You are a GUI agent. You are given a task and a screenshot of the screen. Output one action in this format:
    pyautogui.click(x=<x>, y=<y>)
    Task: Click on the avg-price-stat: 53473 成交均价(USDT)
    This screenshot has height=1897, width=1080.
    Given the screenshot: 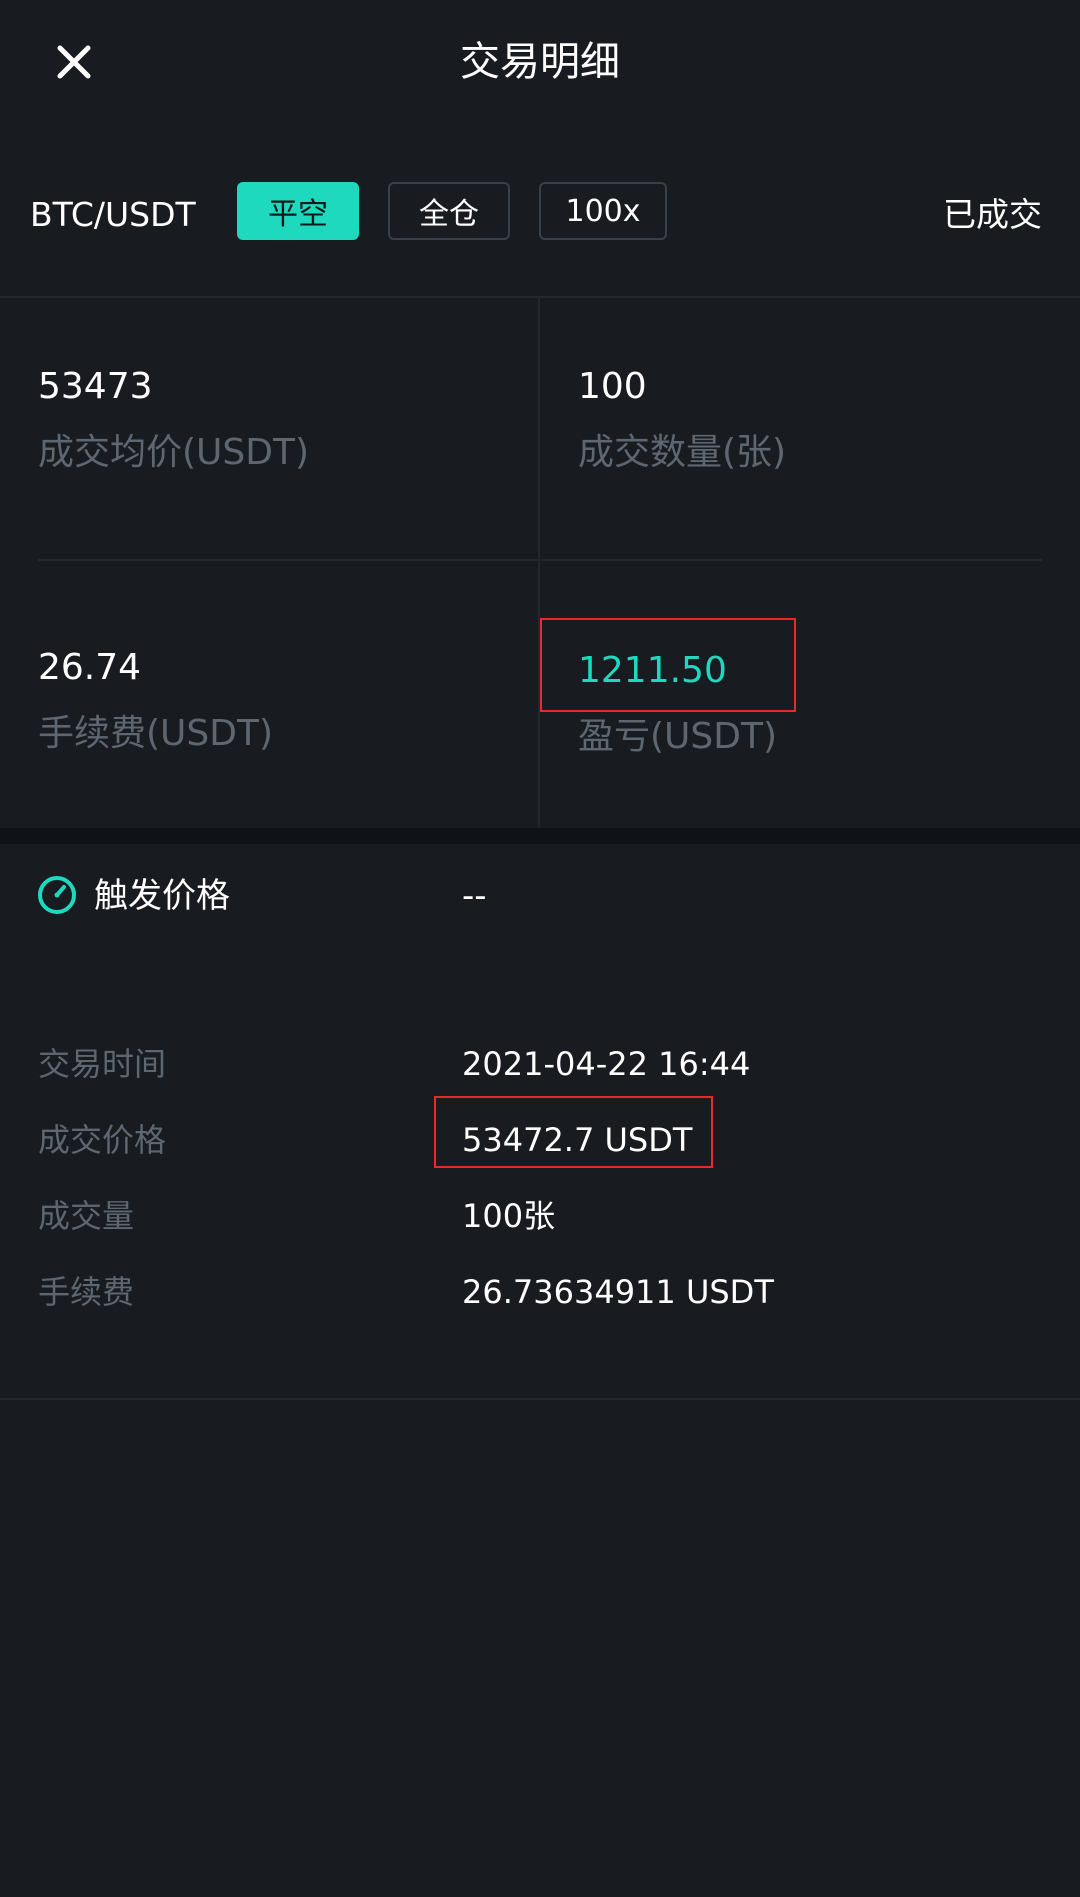 What is the action you would take?
    pyautogui.click(x=278, y=420)
    